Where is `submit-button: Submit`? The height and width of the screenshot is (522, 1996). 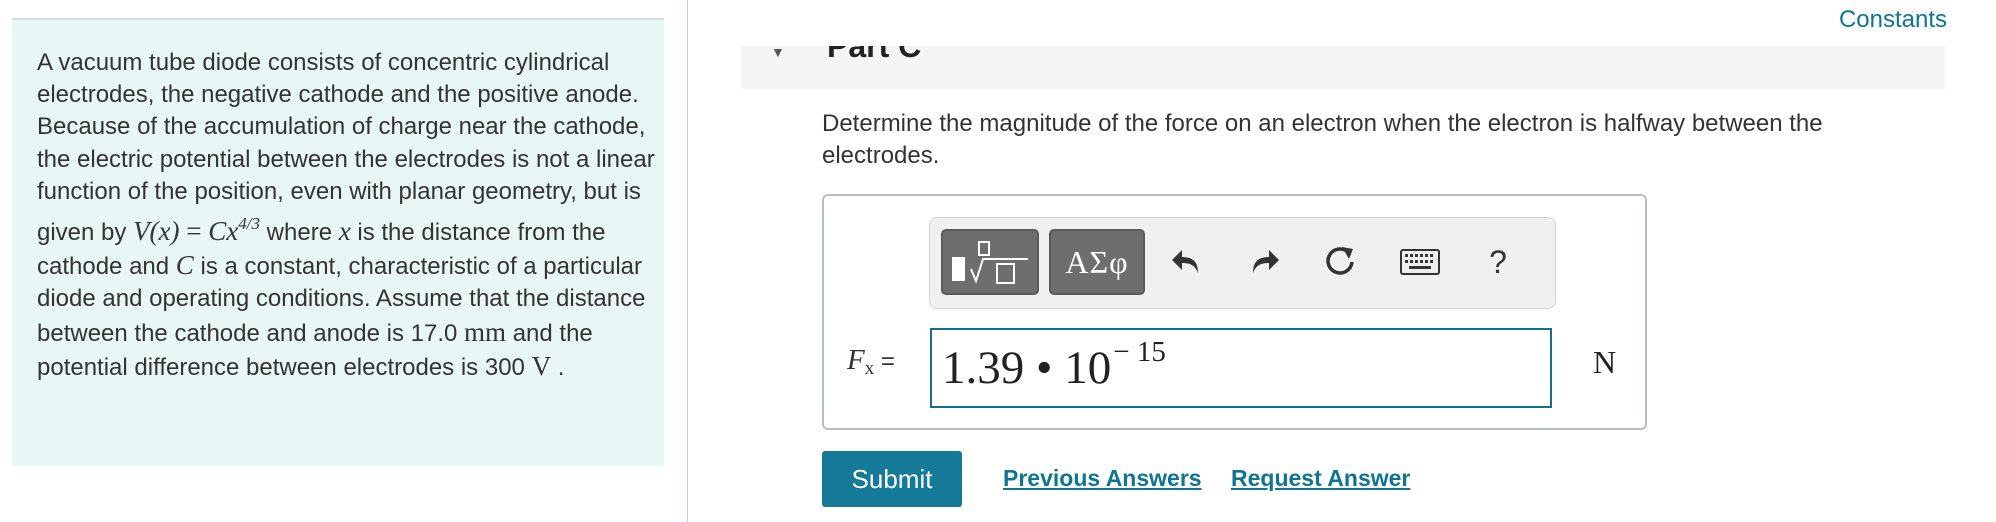
submit-button: Submit is located at coordinates (892, 479).